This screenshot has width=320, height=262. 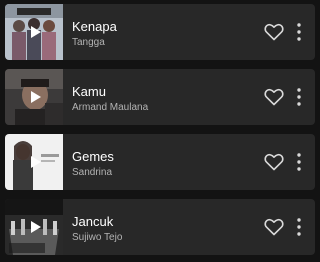 I want to click on track-artist: Sandrina, so click(x=92, y=172).